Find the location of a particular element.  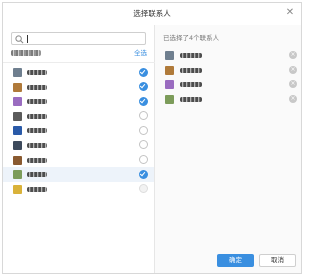

close-icon: ✕ is located at coordinates (290, 13).